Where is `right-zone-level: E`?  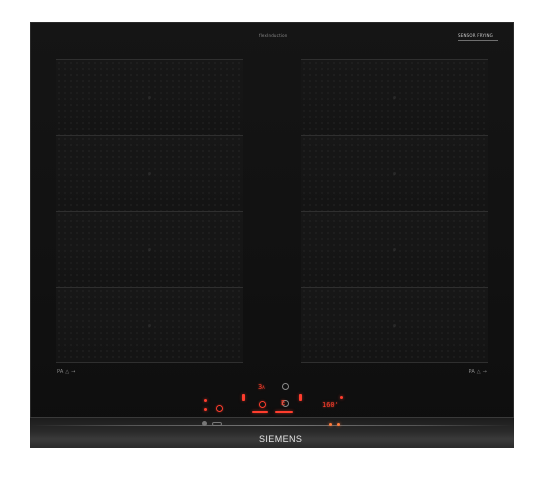
right-zone-level: E is located at coordinates (283, 403).